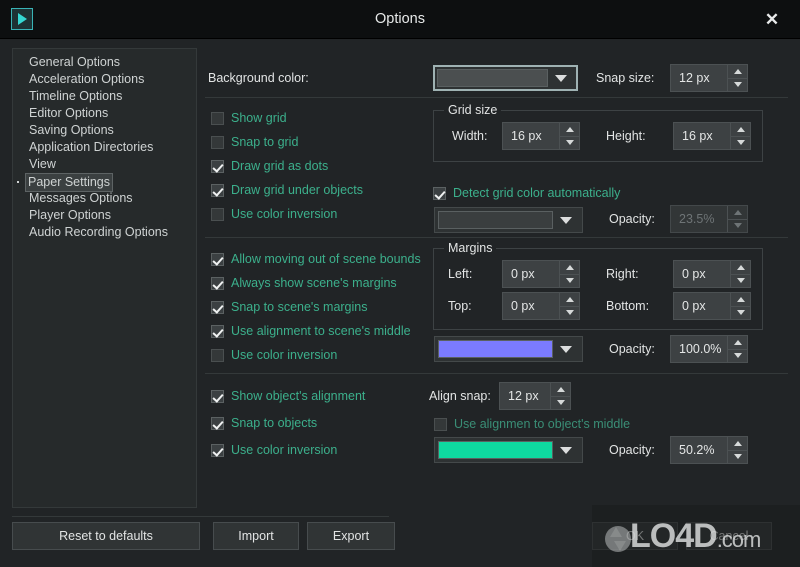 The height and width of the screenshot is (567, 800). I want to click on sidebar-item-paper-settings: Paper Settings, so click(104, 182).